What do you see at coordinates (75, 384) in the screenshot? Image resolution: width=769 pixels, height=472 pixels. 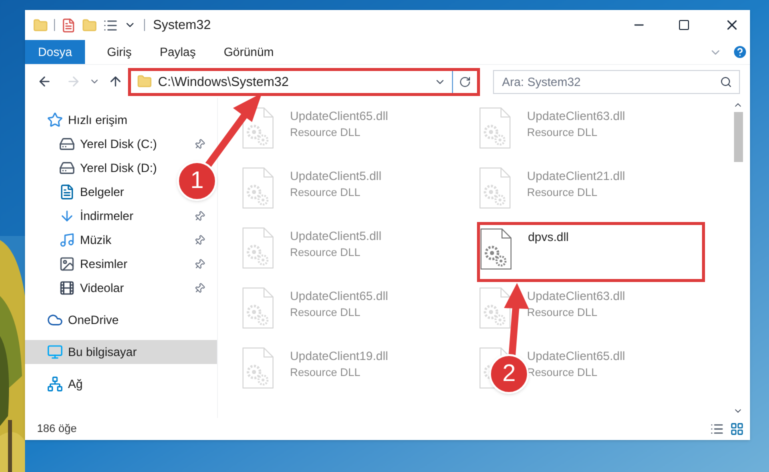 I see `sidebar-label: Ağ` at bounding box center [75, 384].